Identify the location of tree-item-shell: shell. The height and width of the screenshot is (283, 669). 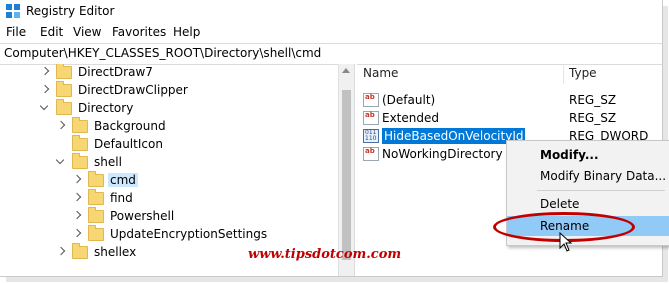
(90, 161).